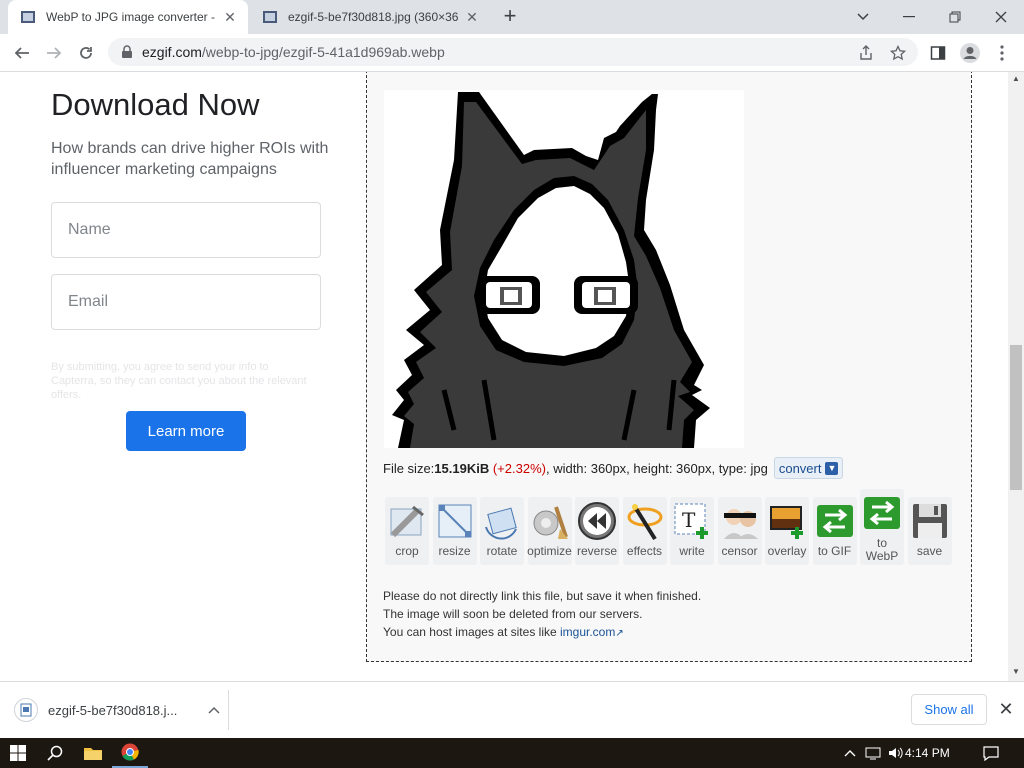 The width and height of the screenshot is (1024, 768). What do you see at coordinates (832, 468) in the screenshot?
I see `download-arrow-icon: ▼` at bounding box center [832, 468].